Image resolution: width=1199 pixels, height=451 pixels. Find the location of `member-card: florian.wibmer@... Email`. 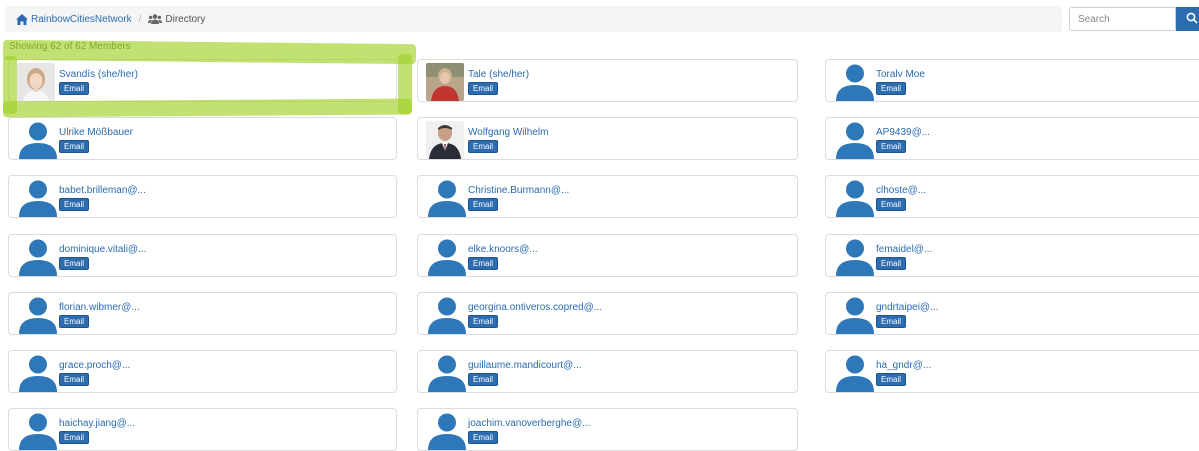

member-card: florian.wibmer@... Email is located at coordinates (202, 313).